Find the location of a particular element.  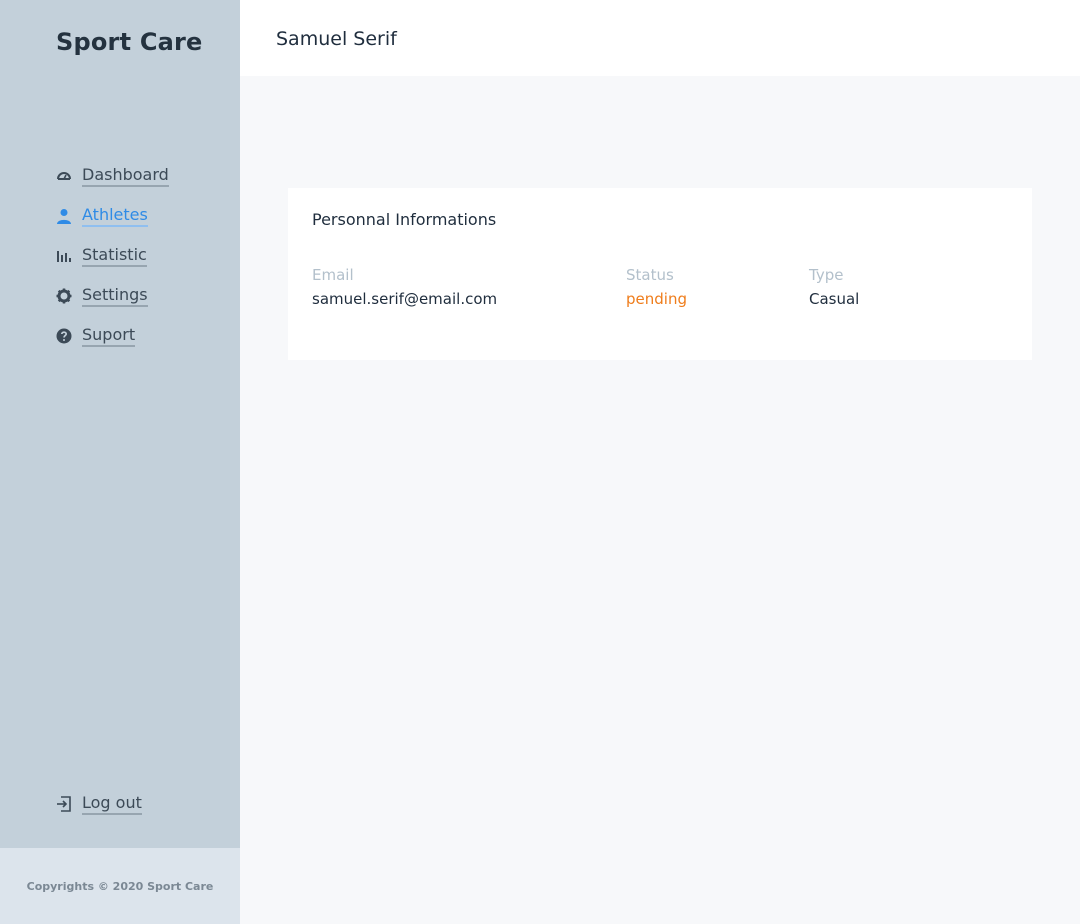

sidebar-item-label: Athletes is located at coordinates (115, 216).